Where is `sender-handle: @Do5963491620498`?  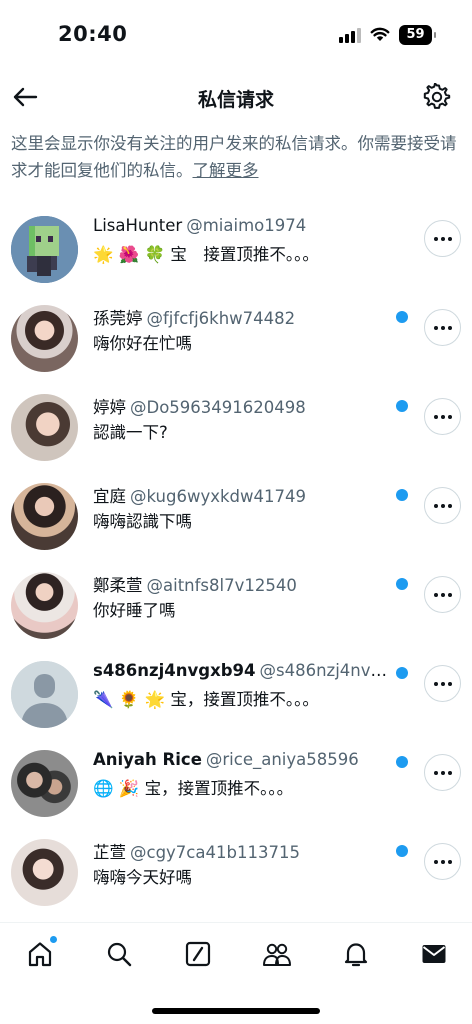 sender-handle: @Do5963491620498 is located at coordinates (218, 407).